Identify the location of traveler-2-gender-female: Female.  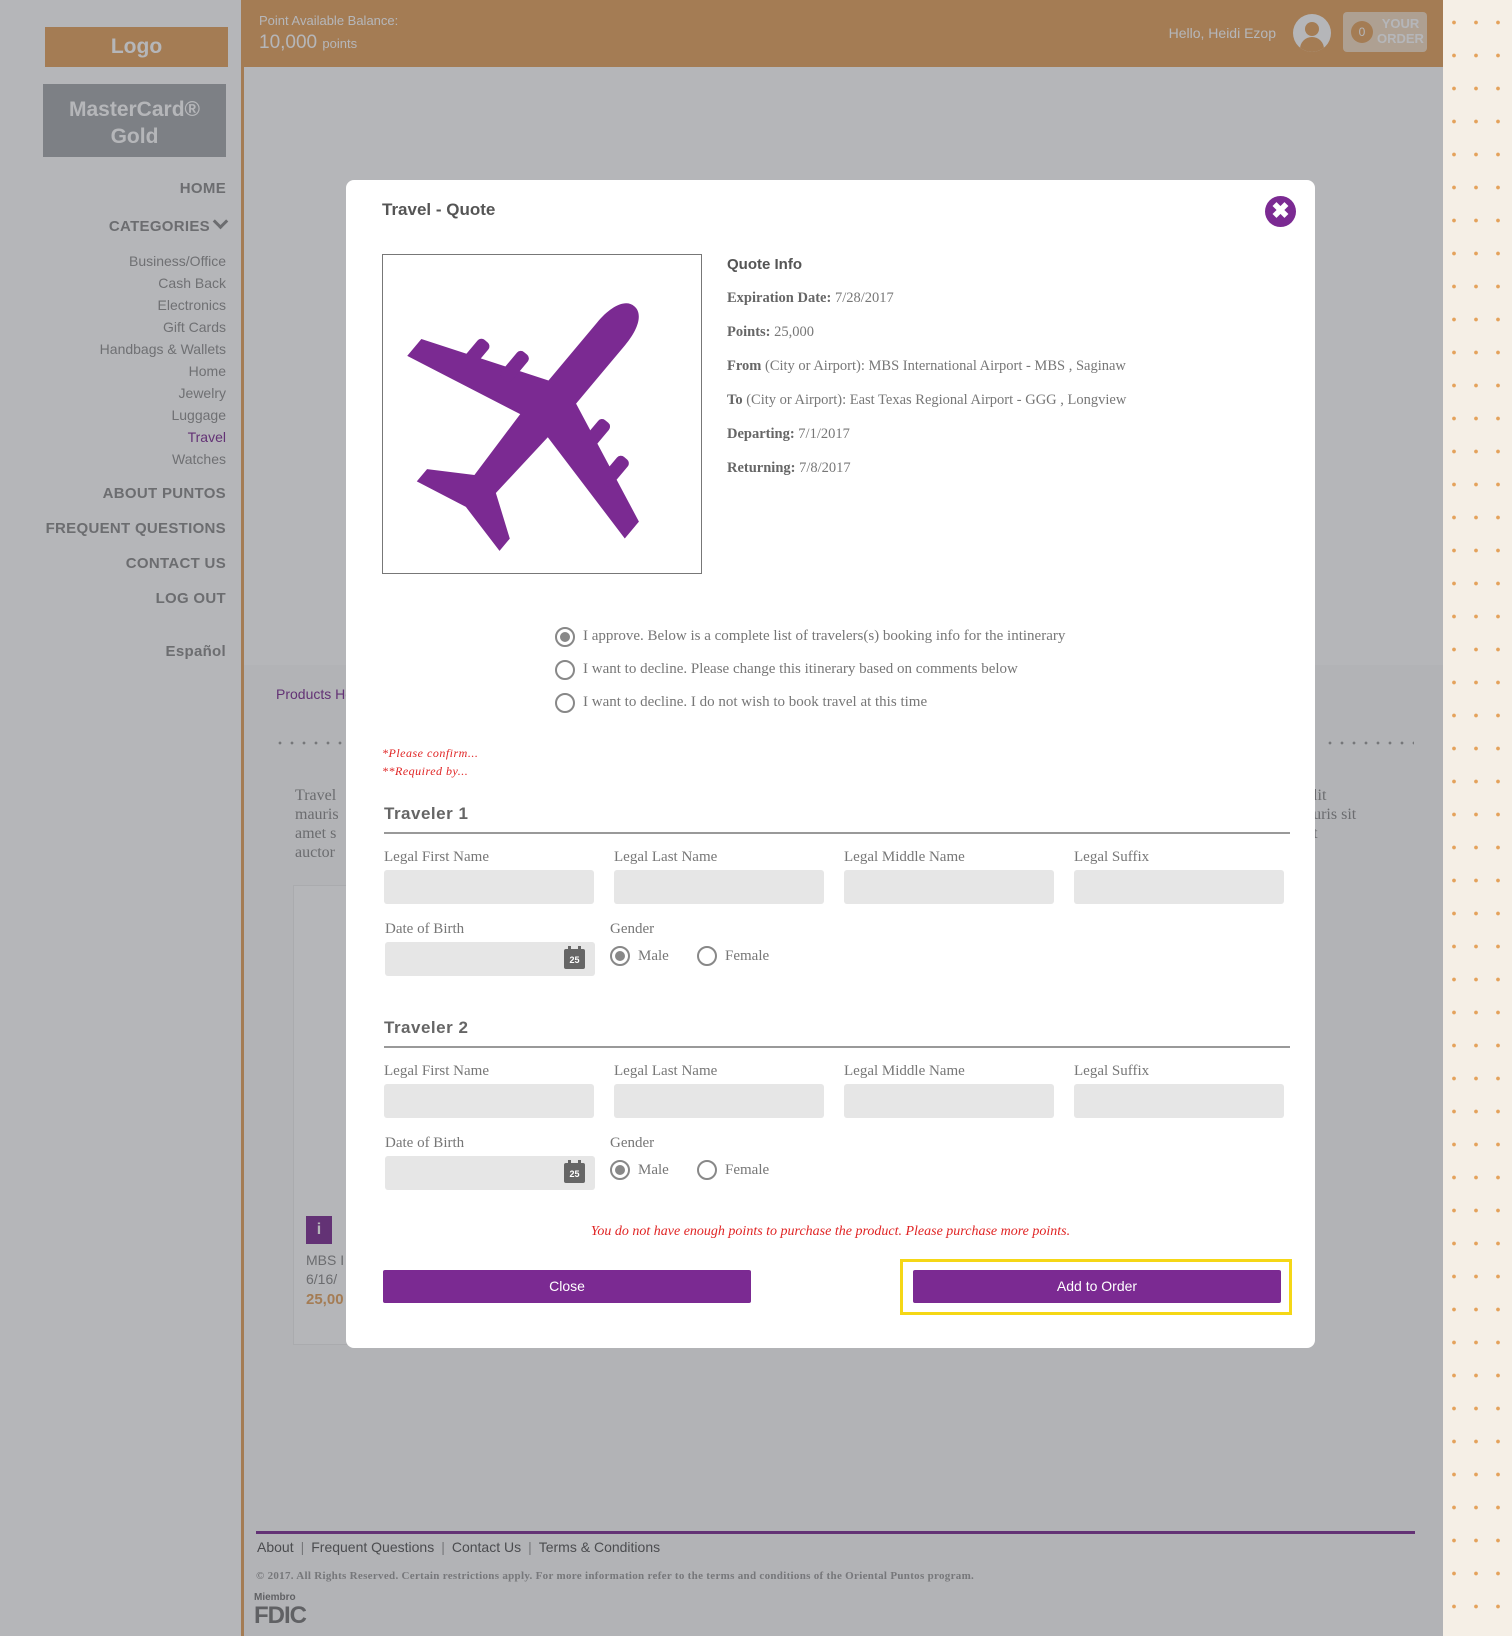
(733, 1170).